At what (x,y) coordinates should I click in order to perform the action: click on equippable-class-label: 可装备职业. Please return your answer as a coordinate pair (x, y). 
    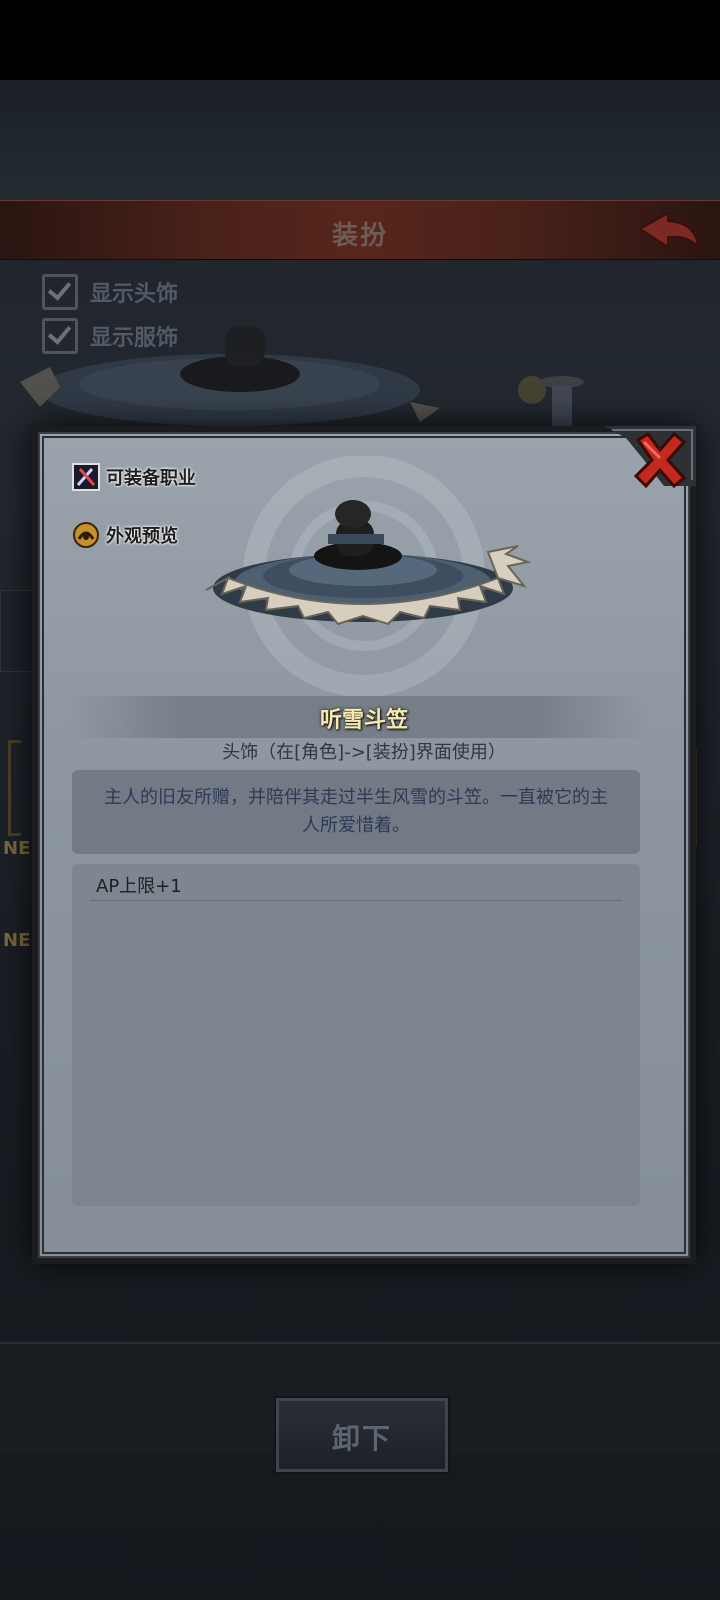
    Looking at the image, I should click on (151, 478).